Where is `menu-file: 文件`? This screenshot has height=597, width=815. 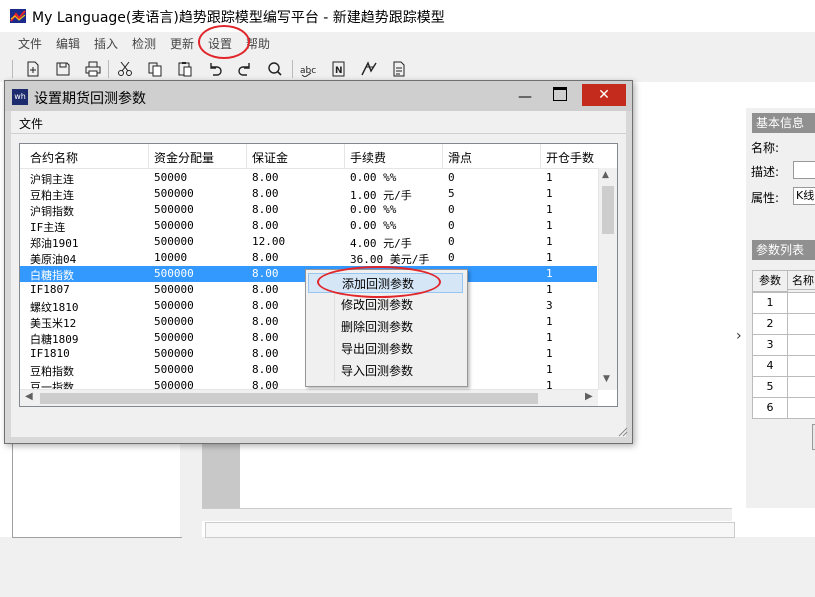 menu-file: 文件 is located at coordinates (30, 43).